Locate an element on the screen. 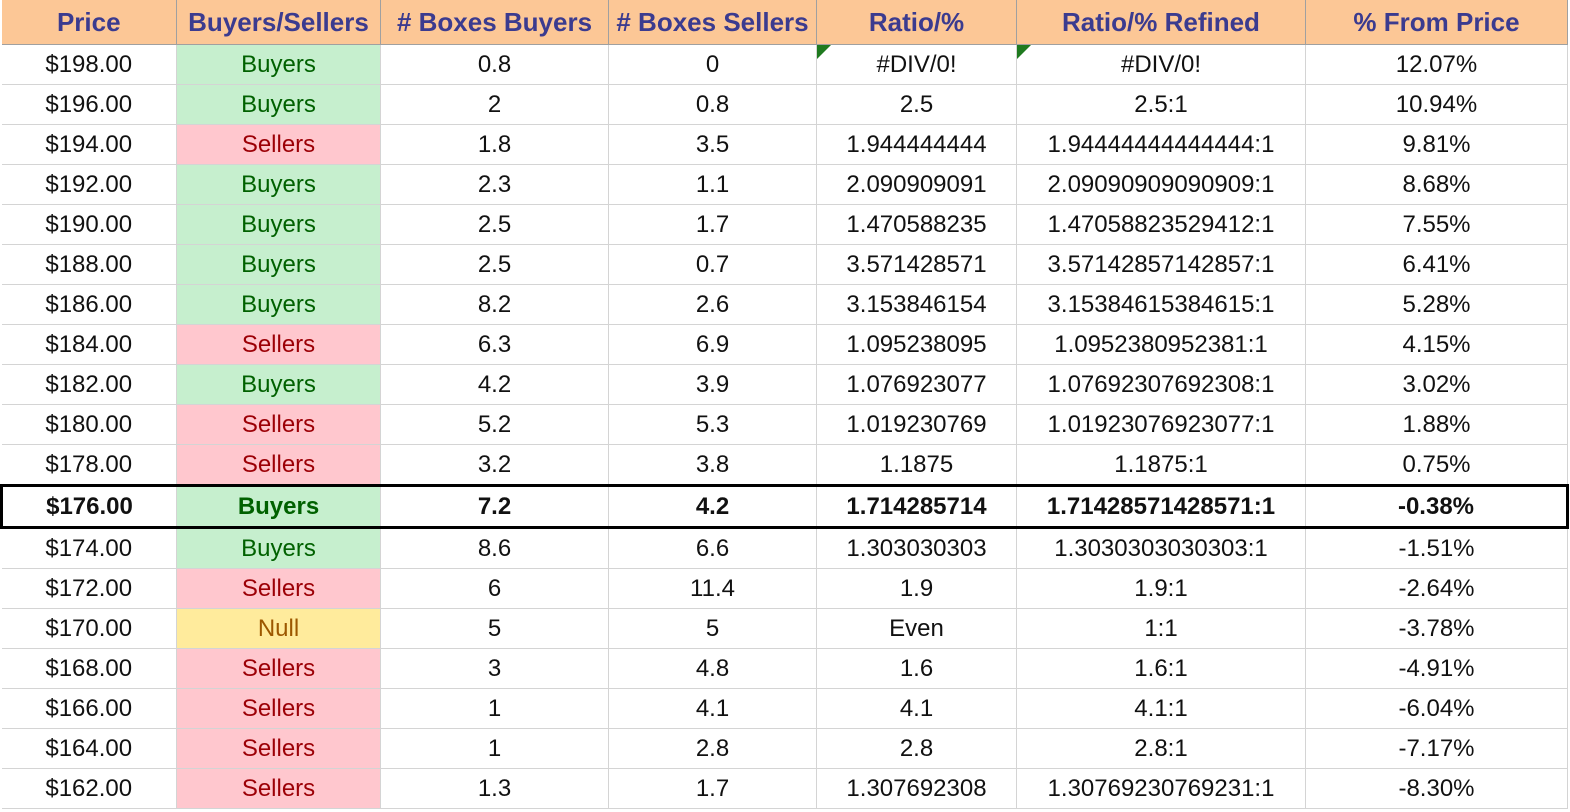 This screenshot has width=1570, height=812. ratio-refined-cell: 2.8:1 is located at coordinates (1161, 748).